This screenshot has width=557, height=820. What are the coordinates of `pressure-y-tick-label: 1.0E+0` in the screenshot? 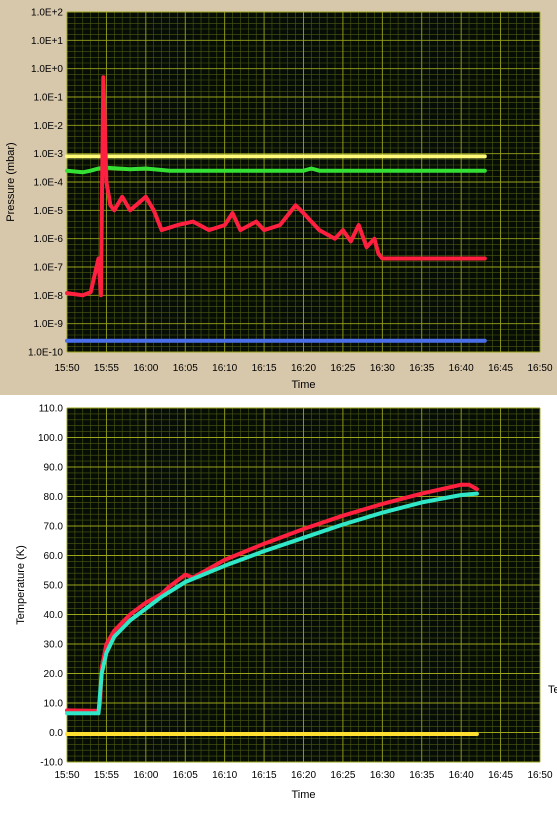 It's located at (47, 69).